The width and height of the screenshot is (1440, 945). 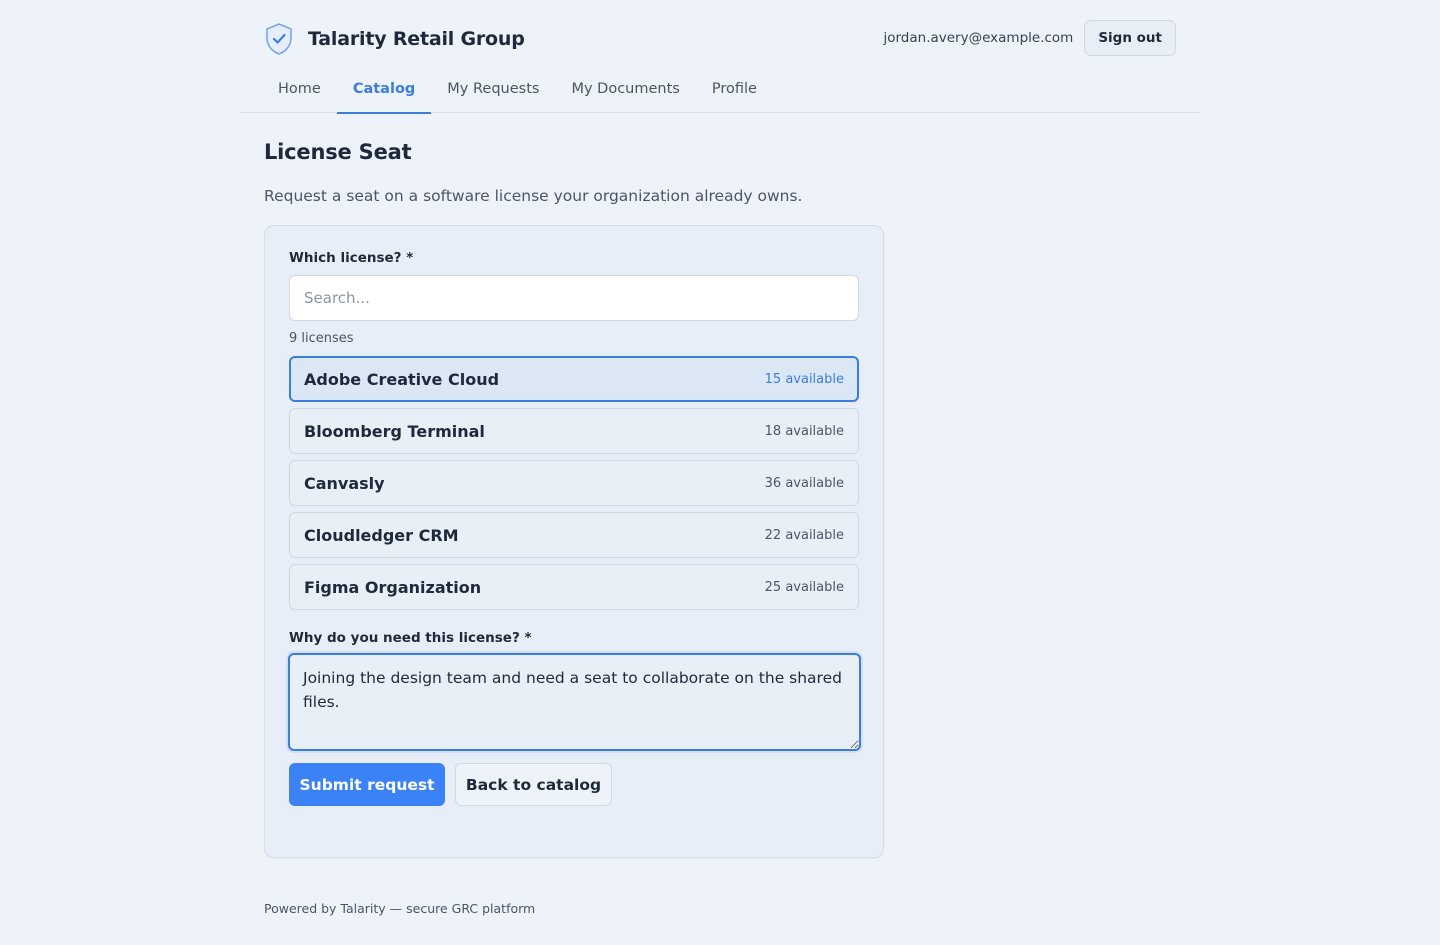 What do you see at coordinates (381, 535) in the screenshot?
I see `license-name: Cloudledger CRM` at bounding box center [381, 535].